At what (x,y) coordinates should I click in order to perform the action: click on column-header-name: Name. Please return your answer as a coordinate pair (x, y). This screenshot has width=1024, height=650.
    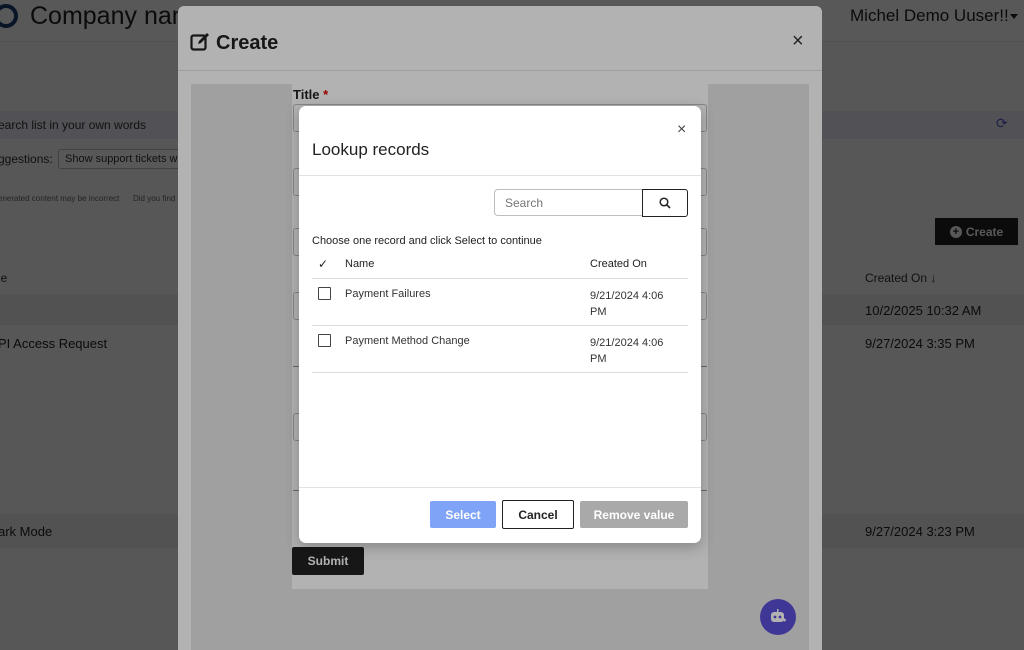
    Looking at the image, I should click on (359, 264).